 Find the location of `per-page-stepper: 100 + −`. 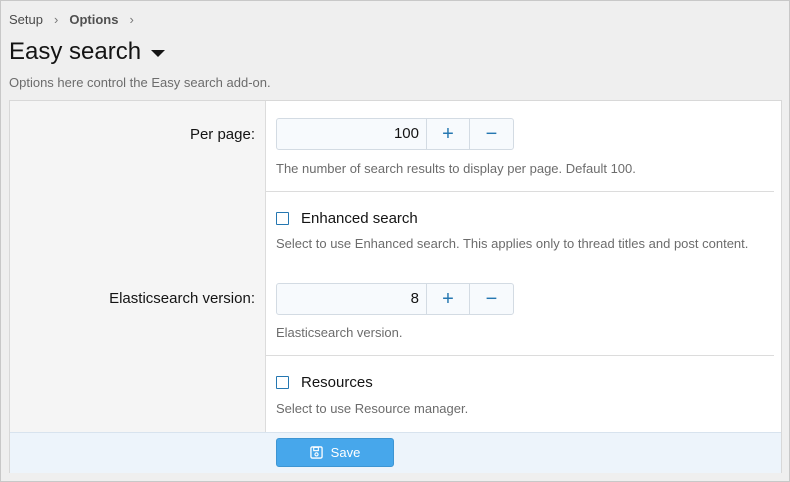

per-page-stepper: 100 + − is located at coordinates (395, 134).